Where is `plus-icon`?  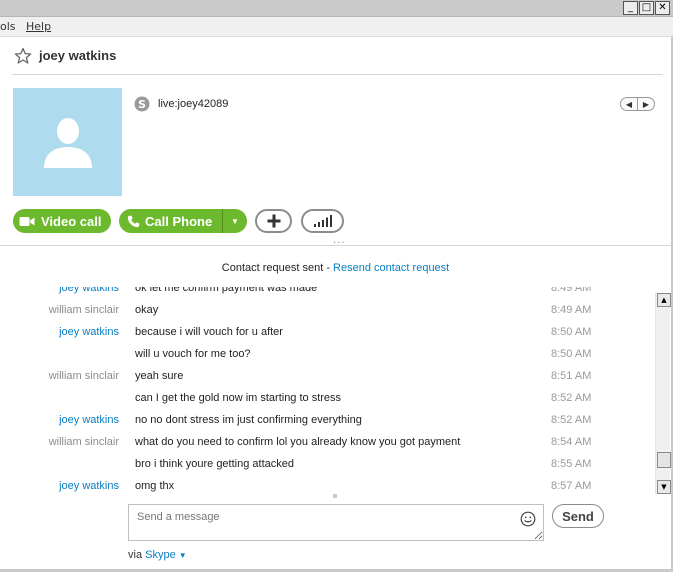
plus-icon is located at coordinates (273, 221).